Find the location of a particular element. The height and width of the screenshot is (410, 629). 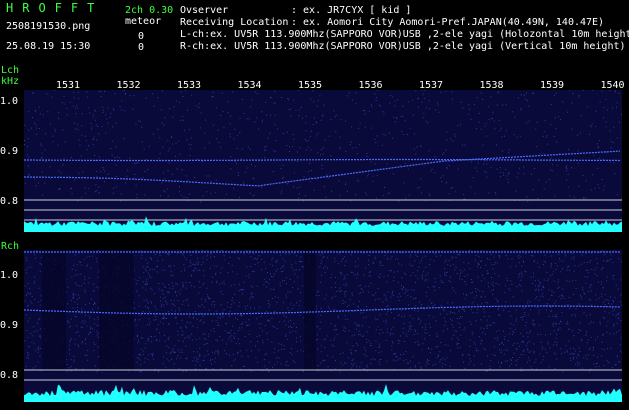

filename: 2508191530.png is located at coordinates (48, 26).